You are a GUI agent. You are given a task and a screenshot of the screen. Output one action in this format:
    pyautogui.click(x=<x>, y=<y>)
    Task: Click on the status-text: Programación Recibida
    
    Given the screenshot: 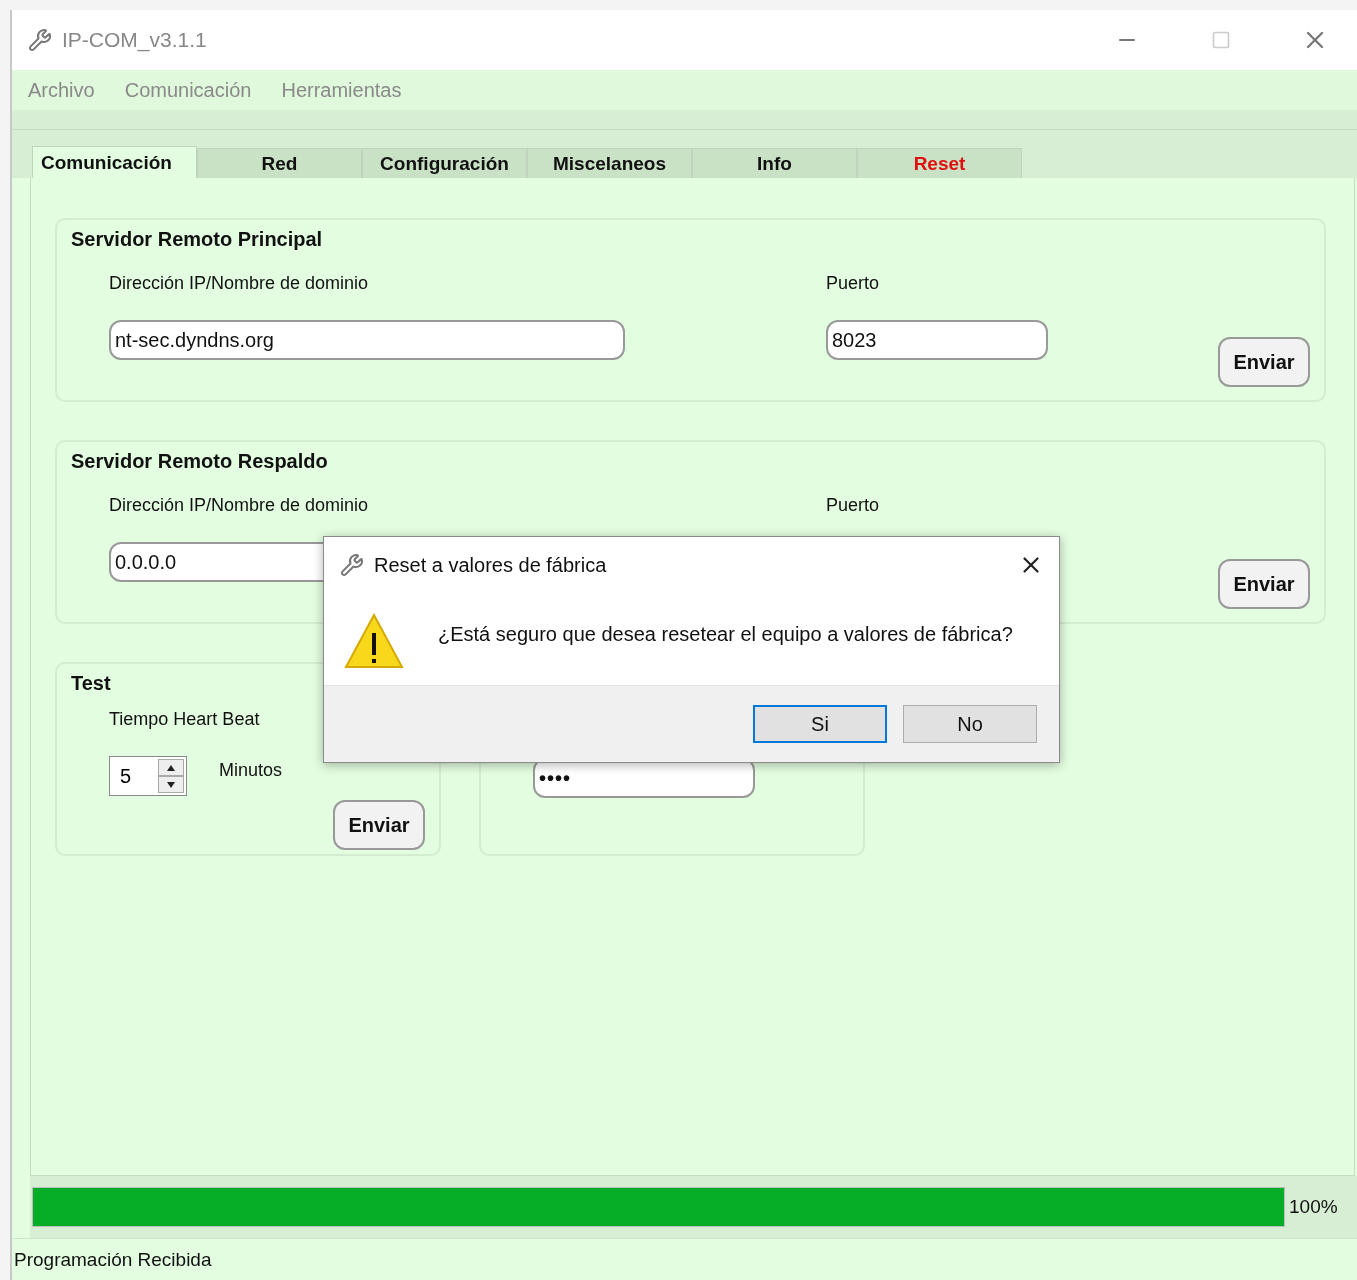 What is the action you would take?
    pyautogui.click(x=113, y=1259)
    